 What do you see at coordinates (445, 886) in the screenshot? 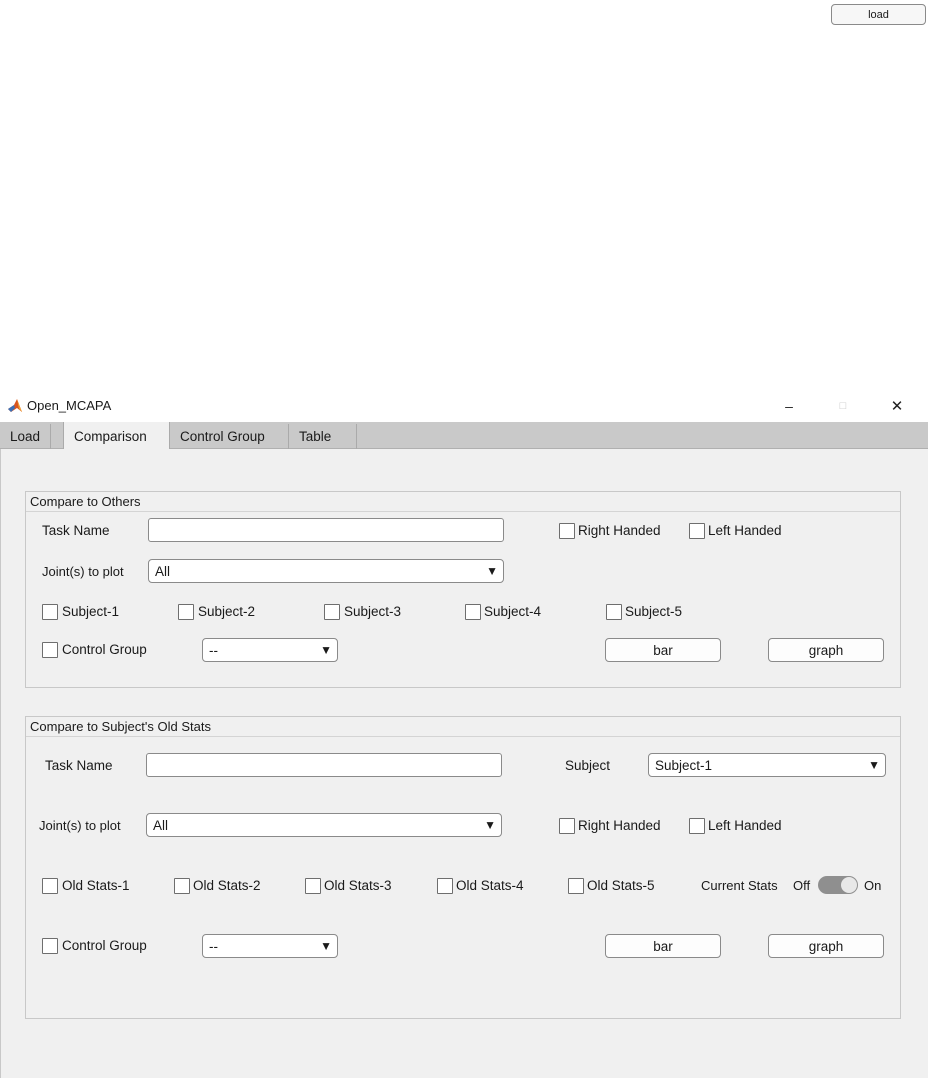
I see `old-stats-4-checkbox` at bounding box center [445, 886].